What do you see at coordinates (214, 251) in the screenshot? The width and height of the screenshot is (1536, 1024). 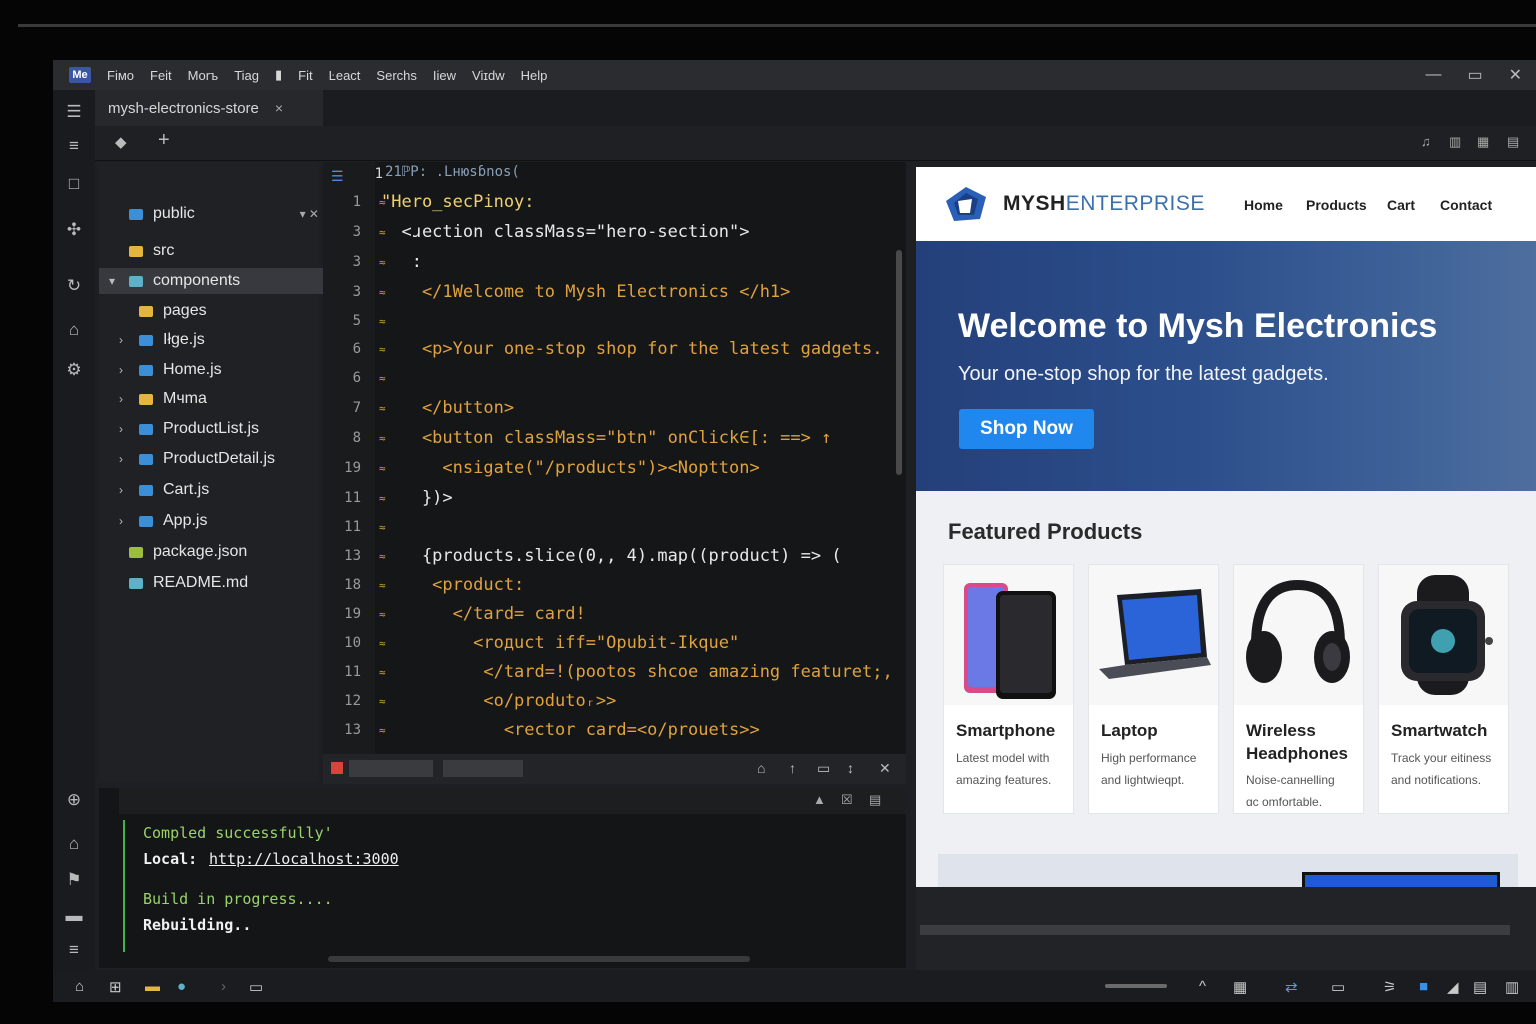 I see `tree-item-1: src` at bounding box center [214, 251].